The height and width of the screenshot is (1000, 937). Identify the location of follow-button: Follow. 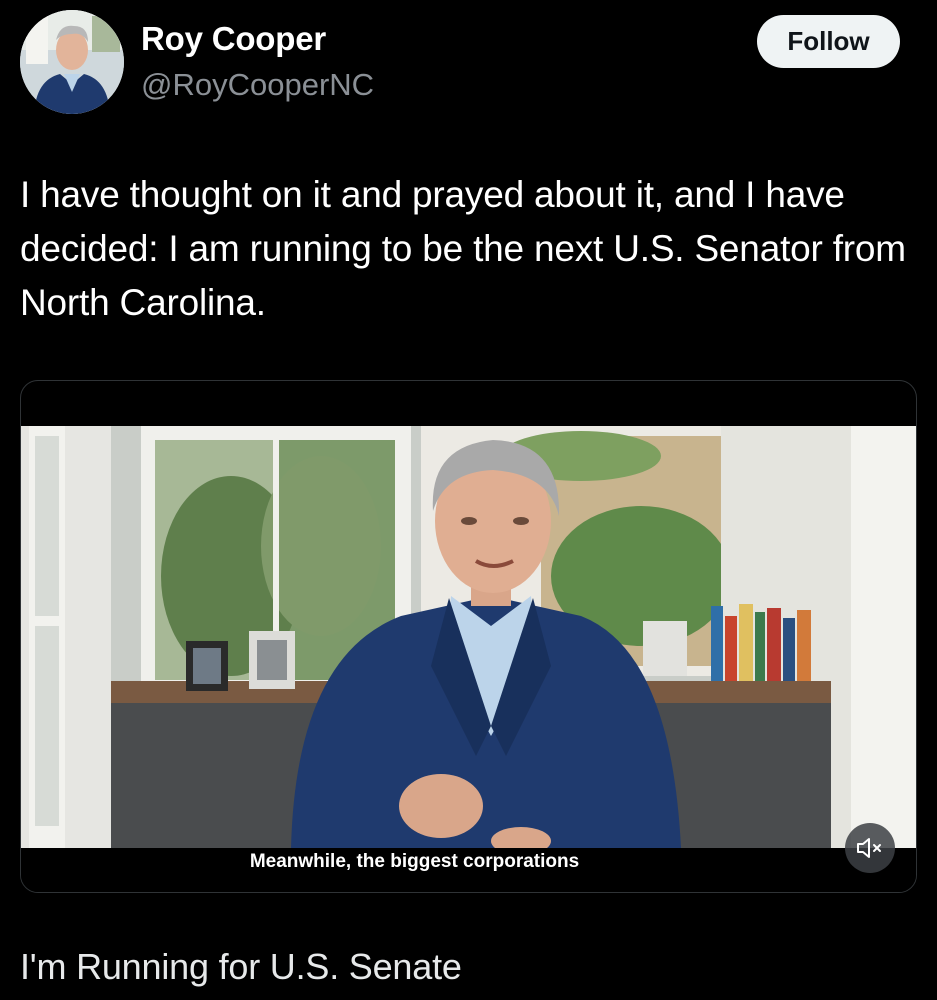
(828, 41).